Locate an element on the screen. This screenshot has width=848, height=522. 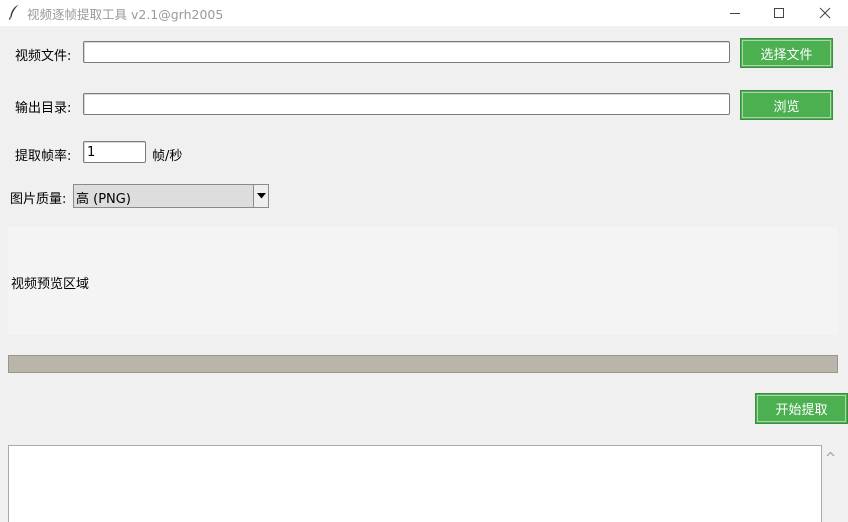
window-title: 视频逐帧提取工具 v2.1@grh2005 is located at coordinates (125, 14).